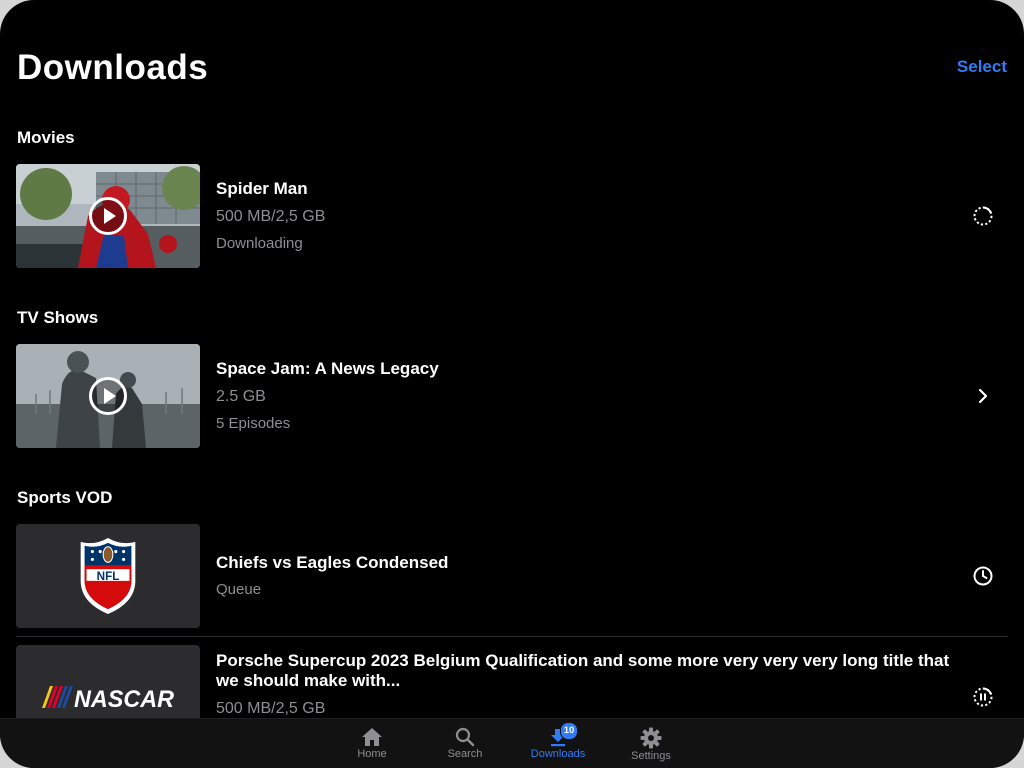 This screenshot has height=768, width=1024. Describe the element at coordinates (982, 67) in the screenshot. I see `select-button: Select` at that location.